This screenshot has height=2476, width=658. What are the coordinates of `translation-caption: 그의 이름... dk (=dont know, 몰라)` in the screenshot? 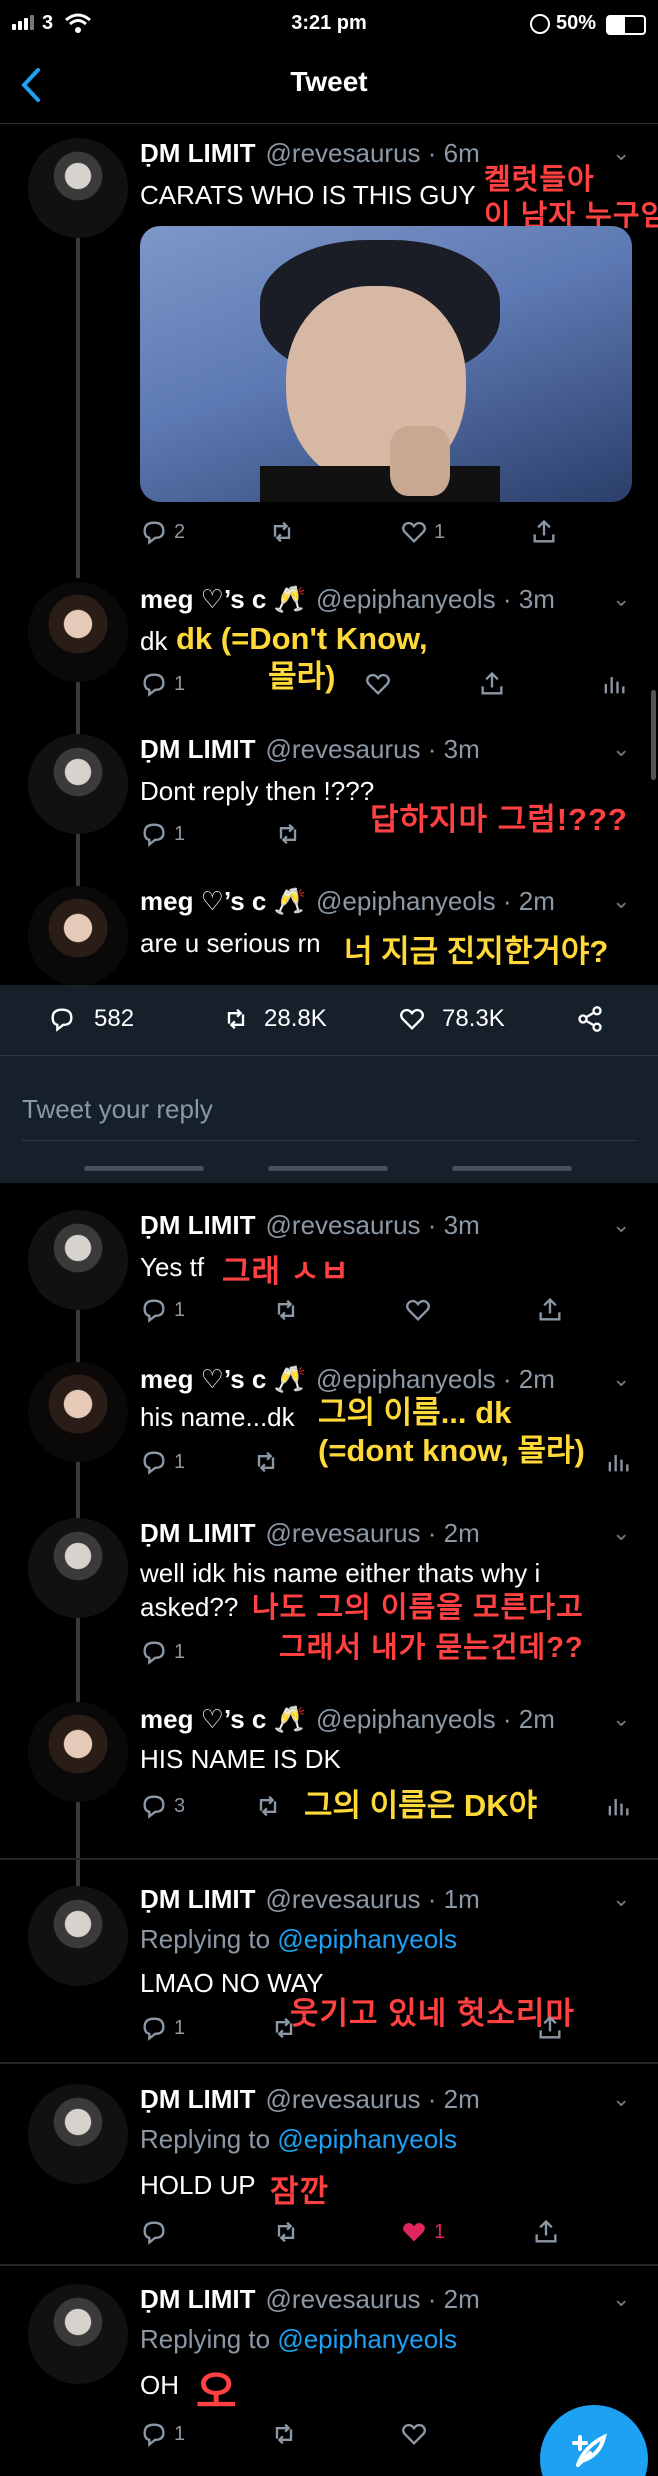 It's located at (451, 1431).